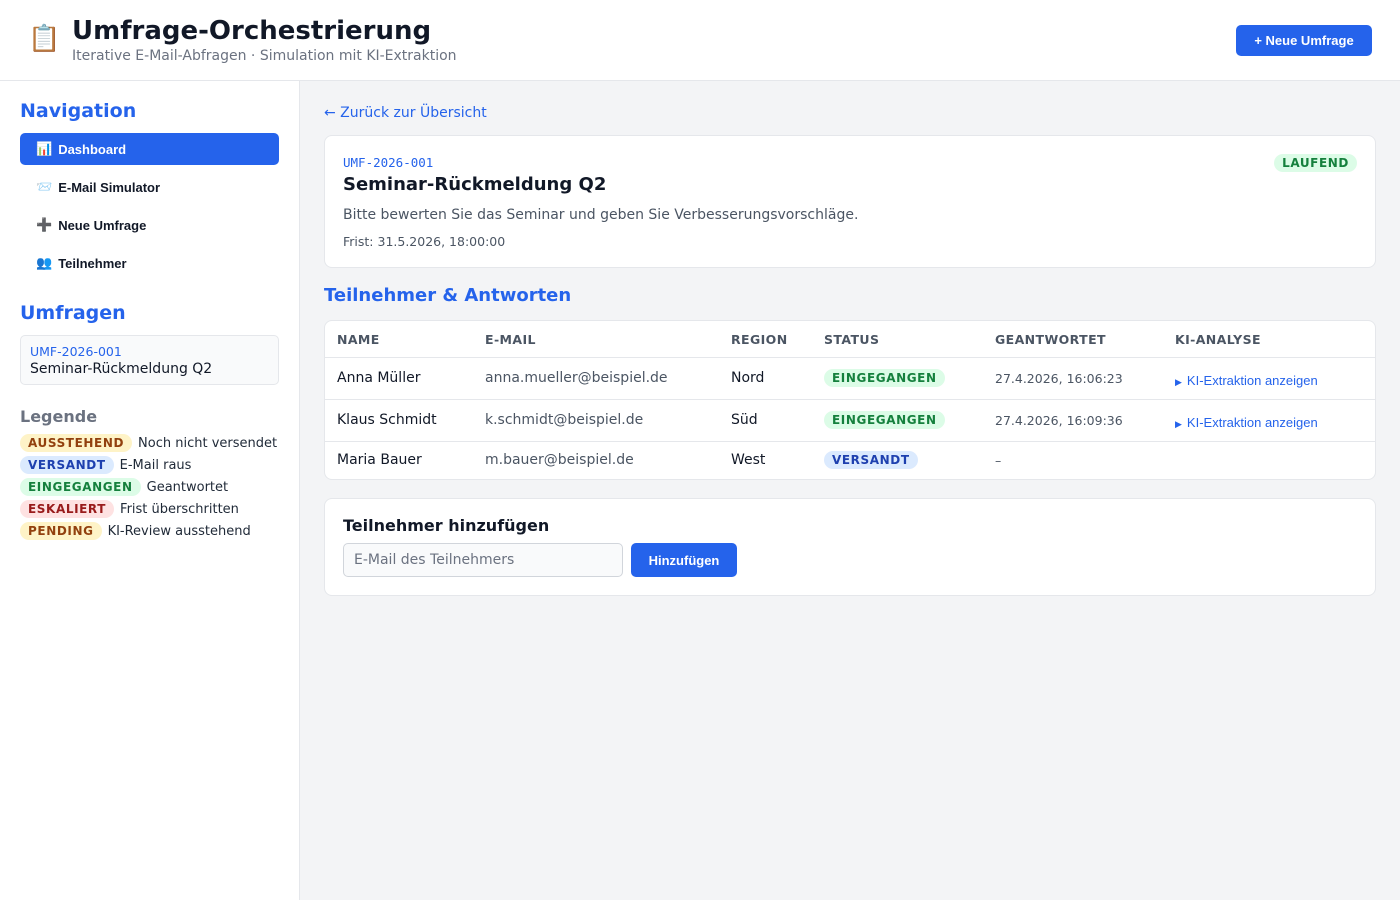  What do you see at coordinates (405, 113) in the screenshot?
I see `back-to-overview-link: ← Zurück zur Übersicht` at bounding box center [405, 113].